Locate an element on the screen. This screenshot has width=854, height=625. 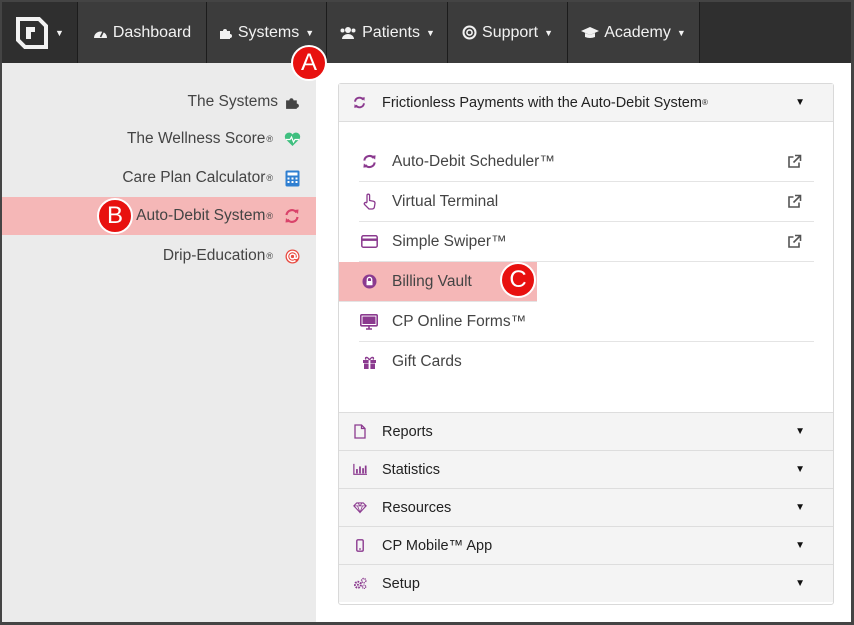
section-resources: Resources ▼ is located at coordinates (586, 507).